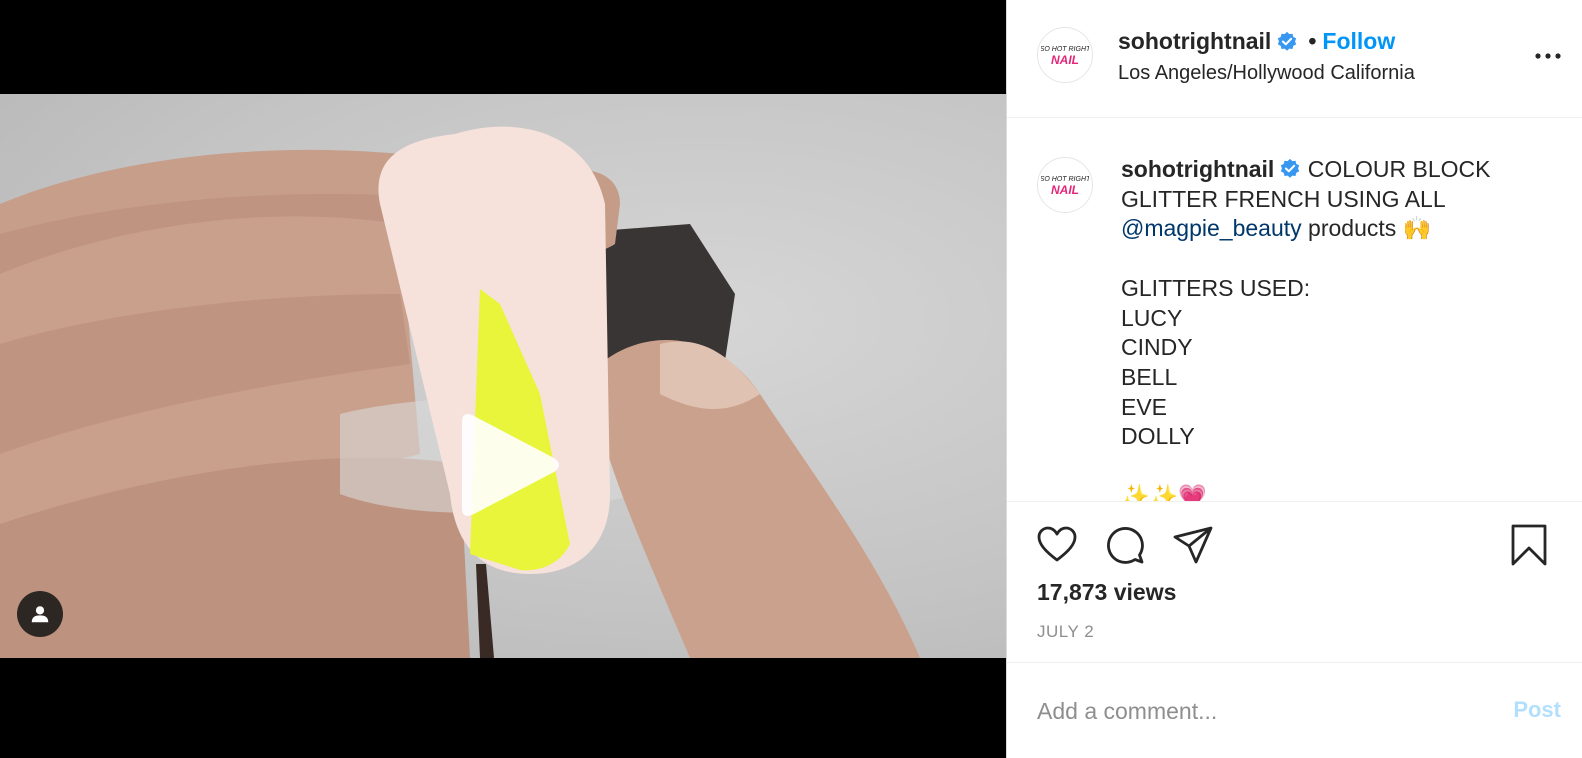 The width and height of the screenshot is (1582, 758). What do you see at coordinates (1358, 41) in the screenshot?
I see `follow-button: Follow` at bounding box center [1358, 41].